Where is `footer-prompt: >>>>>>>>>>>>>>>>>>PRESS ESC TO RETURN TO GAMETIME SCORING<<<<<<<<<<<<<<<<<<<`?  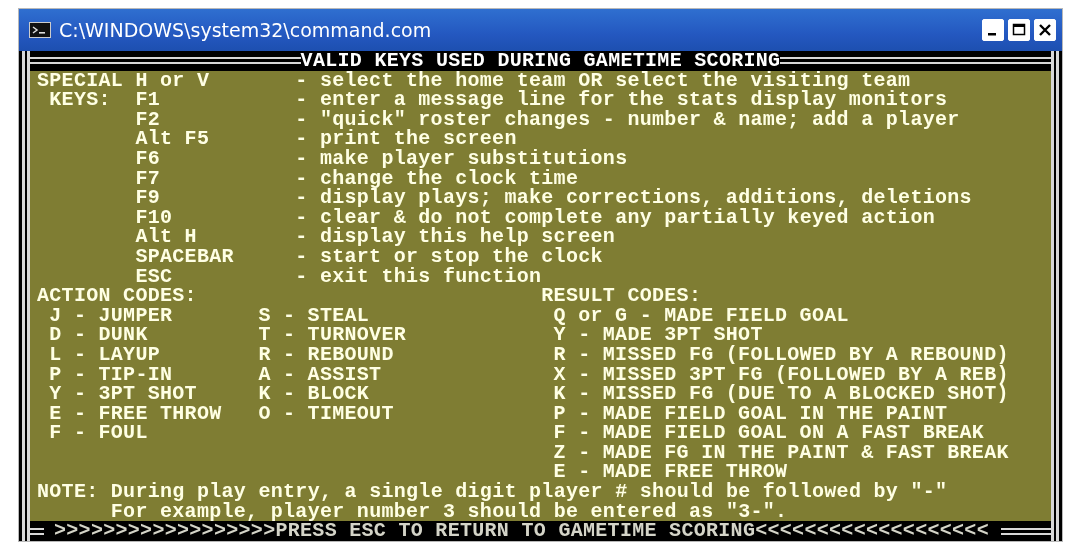
footer-prompt: >>>>>>>>>>>>>>>>>>PRESS ESC TO RETURN TO GAMETIME SCORING<<<<<<<<<<<<<<<<<<< is located at coordinates (521, 531).